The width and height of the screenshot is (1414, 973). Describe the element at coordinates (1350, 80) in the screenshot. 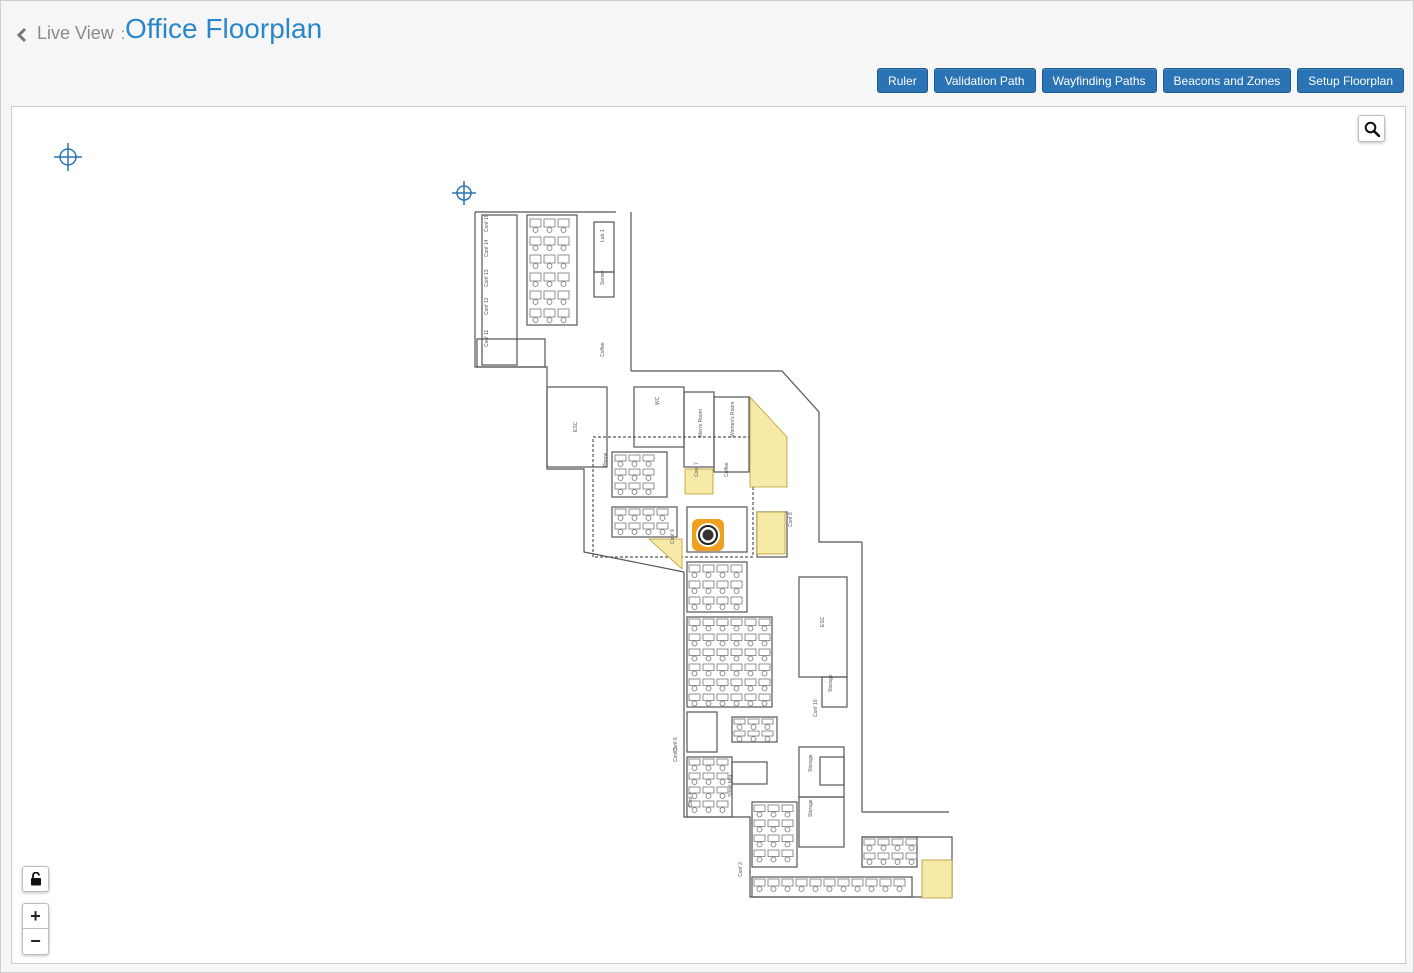

I see `setup-floorplan-button: Setup Floorplan` at that location.